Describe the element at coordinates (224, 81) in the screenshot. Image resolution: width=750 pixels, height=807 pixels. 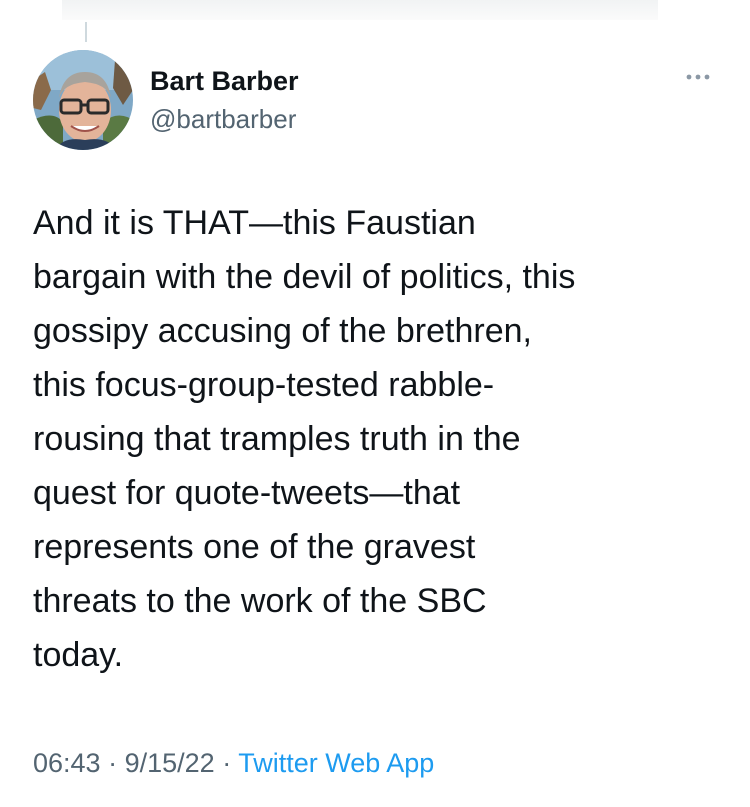
I see `author-name: Bart Barber` at that location.